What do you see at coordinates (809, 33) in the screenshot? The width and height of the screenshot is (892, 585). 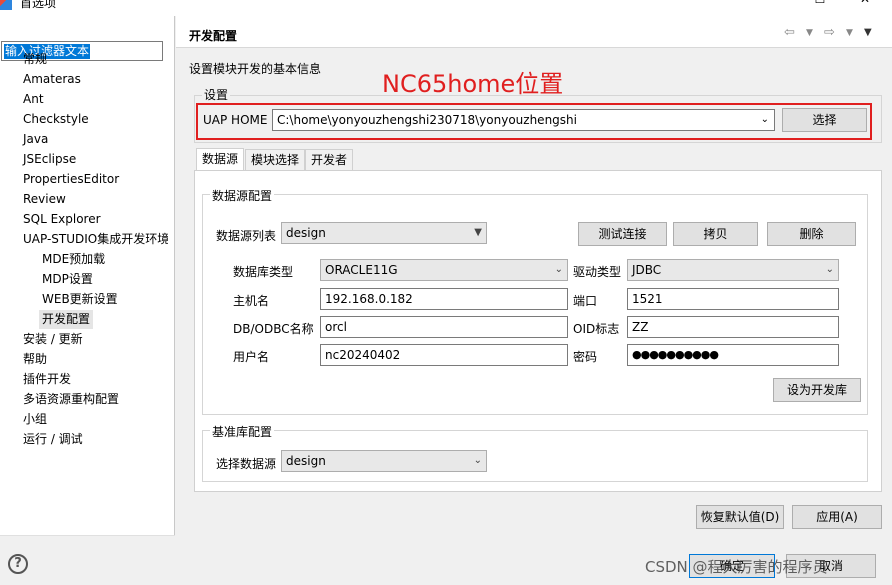 I see `back-menu-icon: ▼` at bounding box center [809, 33].